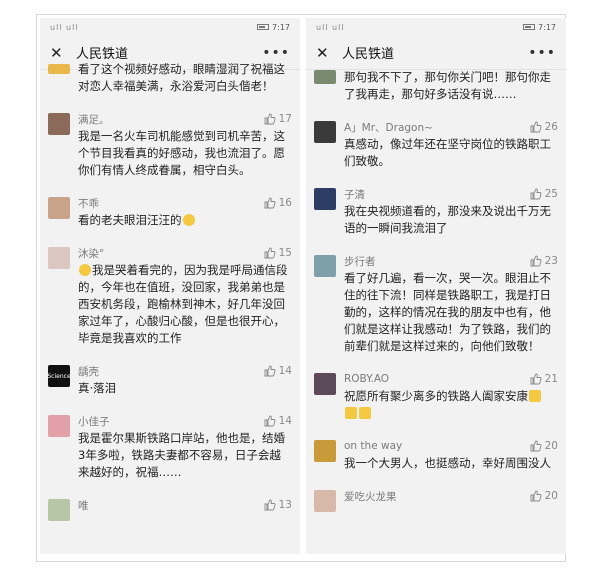 This screenshot has width=600, height=576. Describe the element at coordinates (285, 203) in the screenshot. I see `like-count: 16` at that location.